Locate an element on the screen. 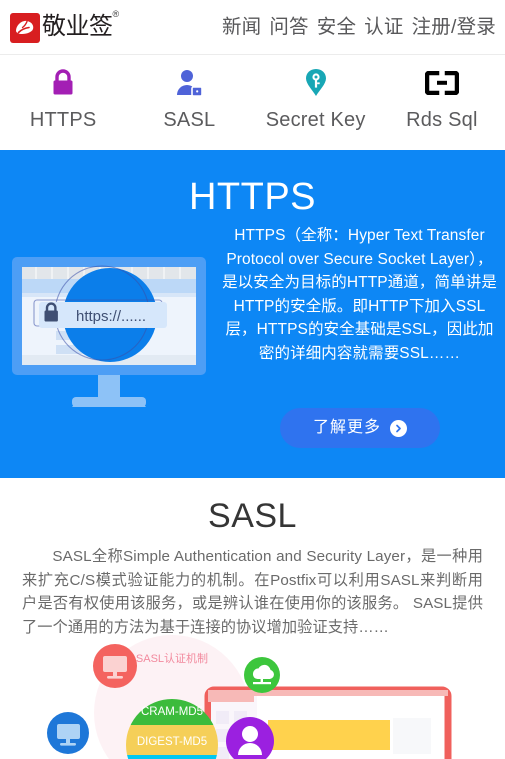 This screenshot has height=759, width=505. https-section-title: HTTPS is located at coordinates (252, 197).